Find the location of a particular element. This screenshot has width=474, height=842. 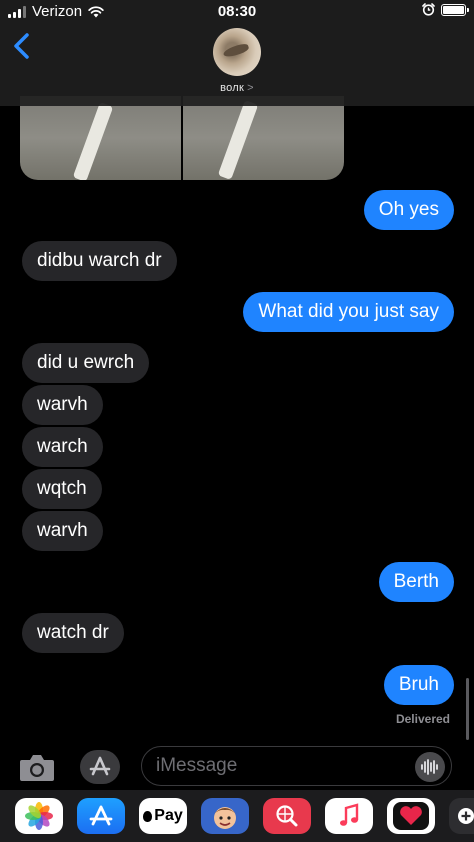

apple-pay-label: Pay is located at coordinates (168, 815).